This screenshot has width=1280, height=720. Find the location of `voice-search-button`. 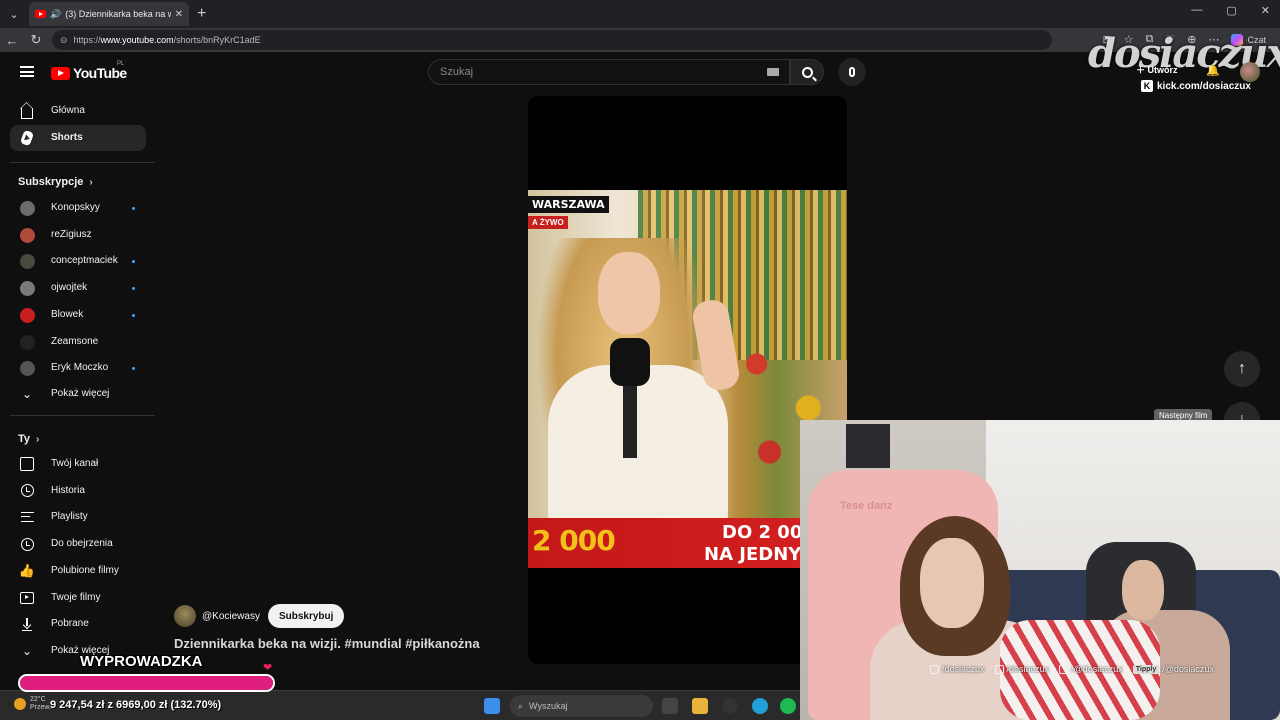

voice-search-button is located at coordinates (852, 72).